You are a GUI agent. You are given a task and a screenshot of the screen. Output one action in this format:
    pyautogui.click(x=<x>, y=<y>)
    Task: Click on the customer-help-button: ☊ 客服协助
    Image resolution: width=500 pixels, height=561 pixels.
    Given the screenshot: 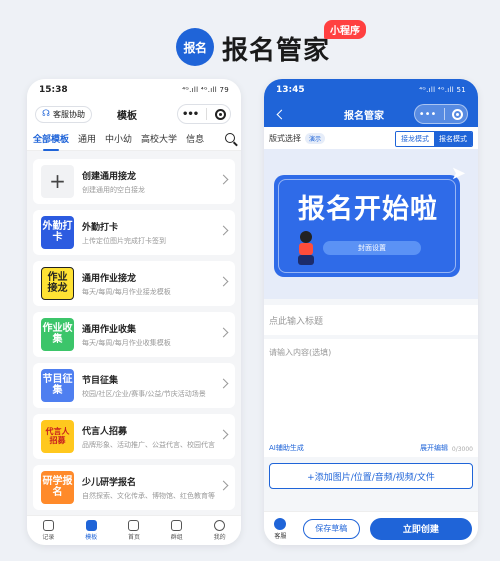 What is the action you would take?
    pyautogui.click(x=63, y=114)
    